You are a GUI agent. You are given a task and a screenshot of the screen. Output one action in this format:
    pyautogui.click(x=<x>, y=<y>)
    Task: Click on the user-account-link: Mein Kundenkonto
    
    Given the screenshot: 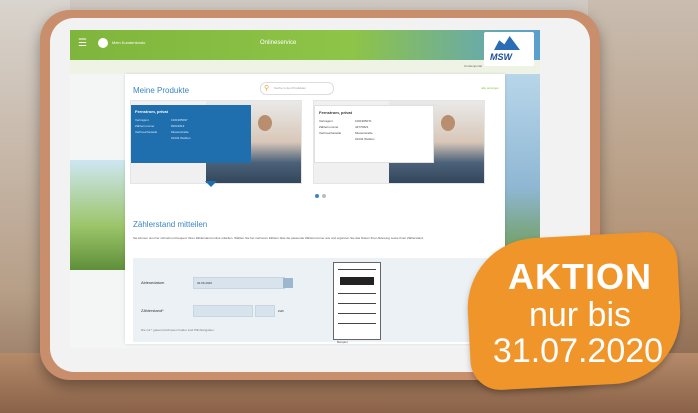 What is the action you would take?
    pyautogui.click(x=128, y=42)
    